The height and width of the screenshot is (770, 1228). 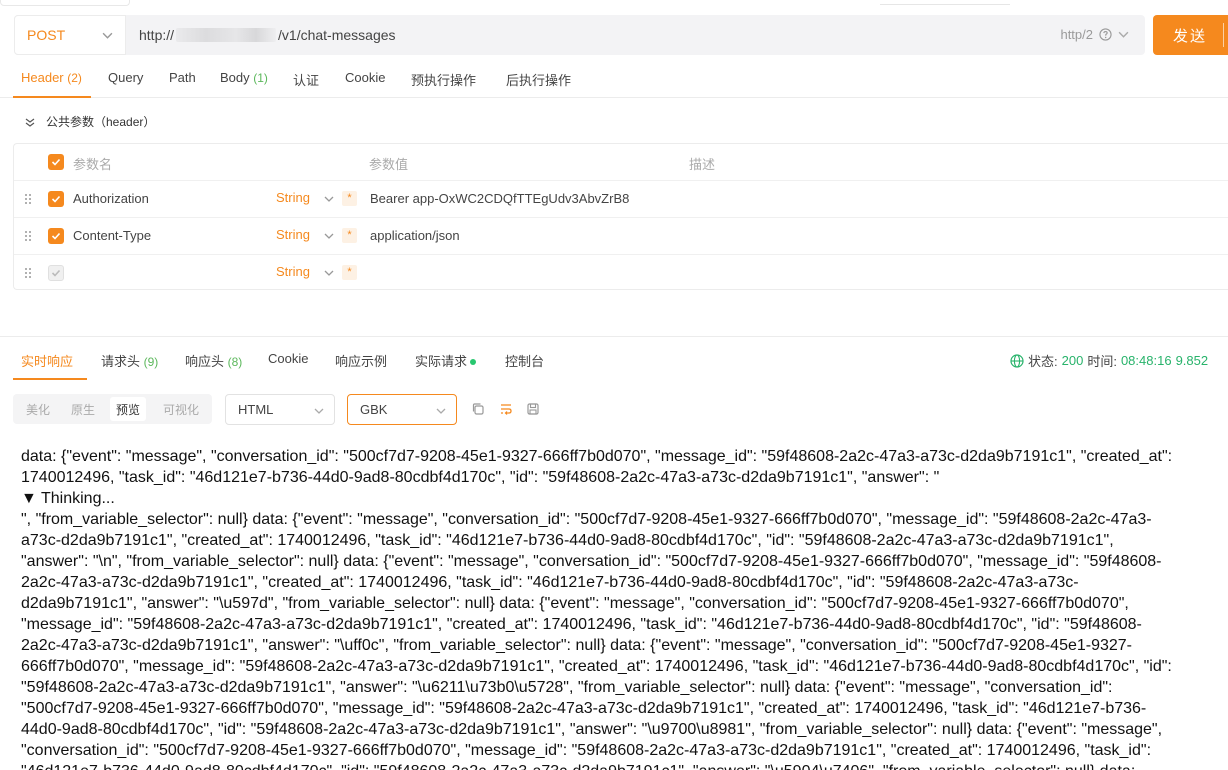 I want to click on method-label: POST, so click(x=46, y=35).